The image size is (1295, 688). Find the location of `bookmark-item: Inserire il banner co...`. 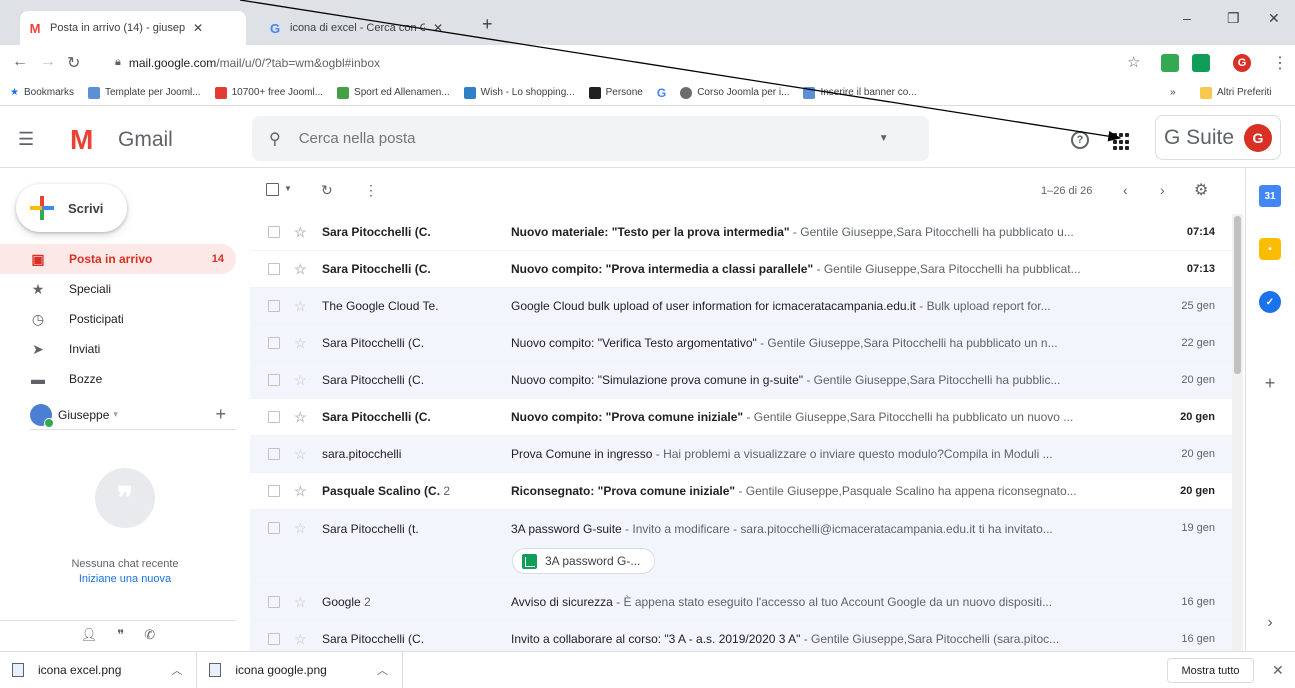

bookmark-item: Inserire il banner co... is located at coordinates (860, 92).